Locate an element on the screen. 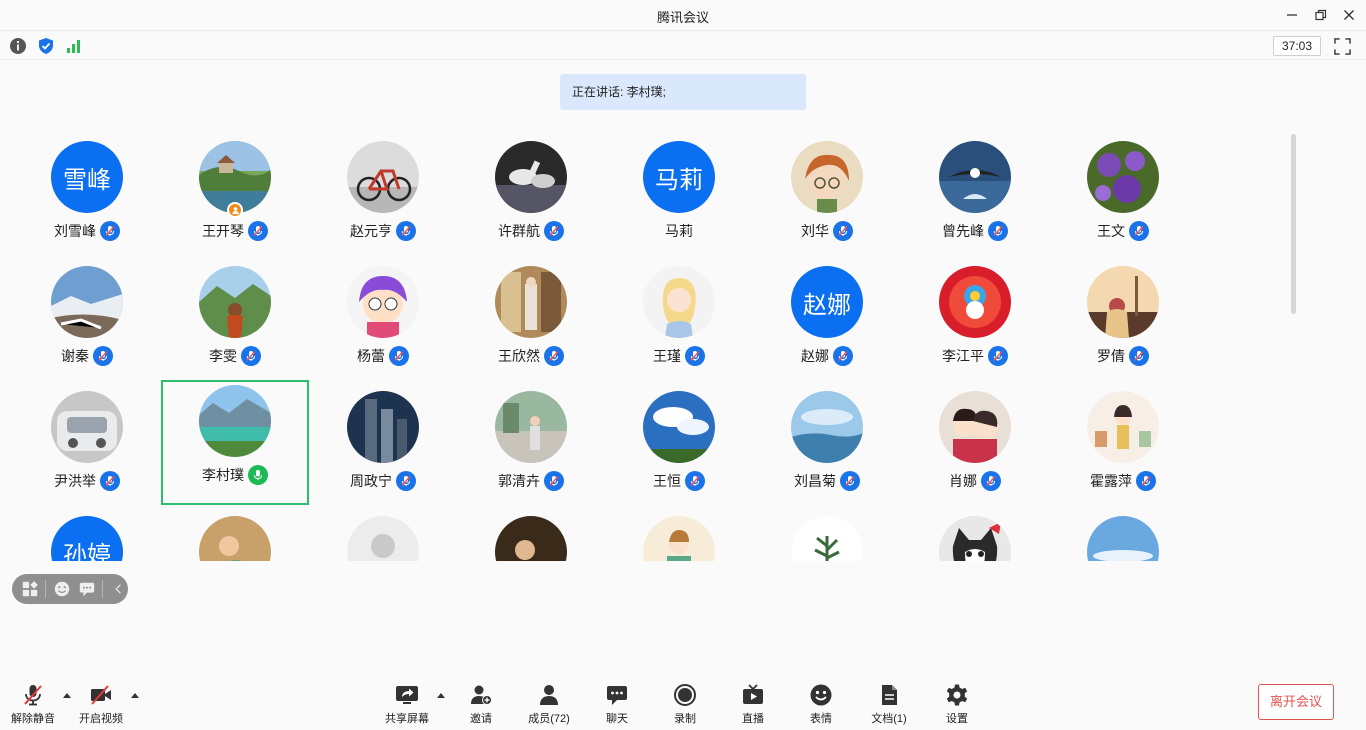  chat-icon is located at coordinates (617, 694).